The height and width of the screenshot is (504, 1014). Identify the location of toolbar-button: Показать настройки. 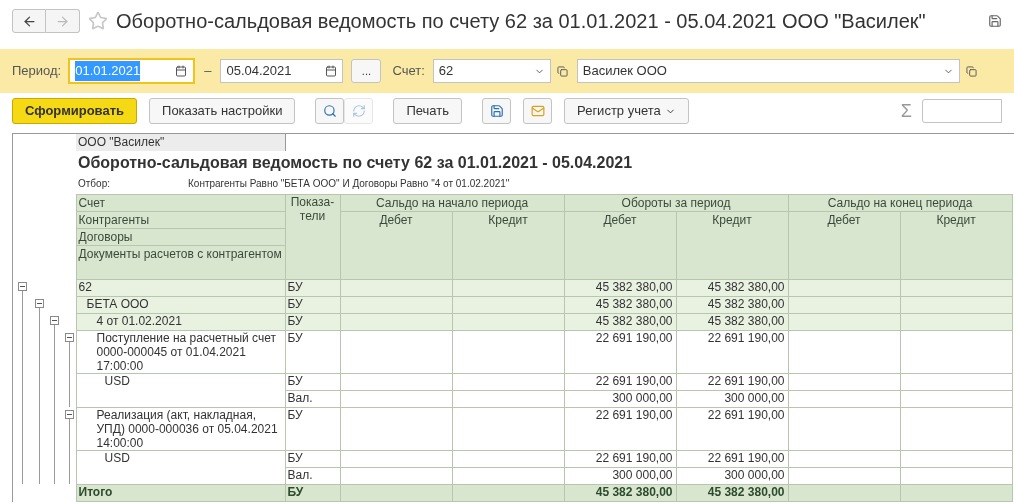
(222, 111).